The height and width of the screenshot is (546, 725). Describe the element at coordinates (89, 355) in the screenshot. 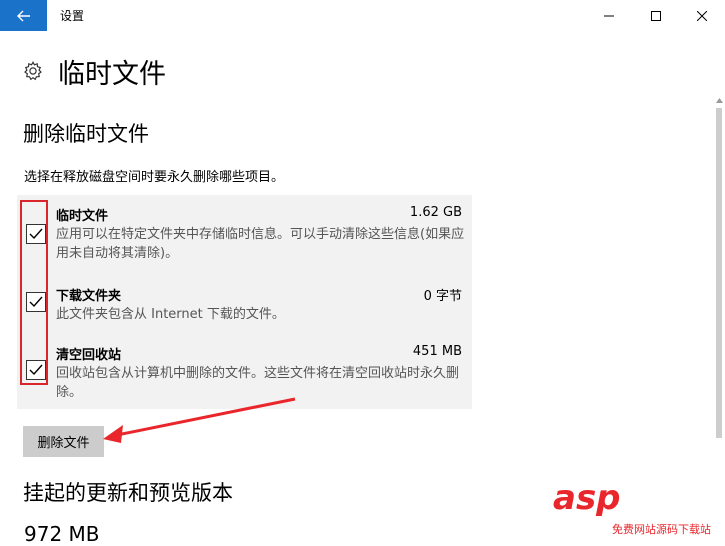

I see `item-name: 清空回收站` at that location.